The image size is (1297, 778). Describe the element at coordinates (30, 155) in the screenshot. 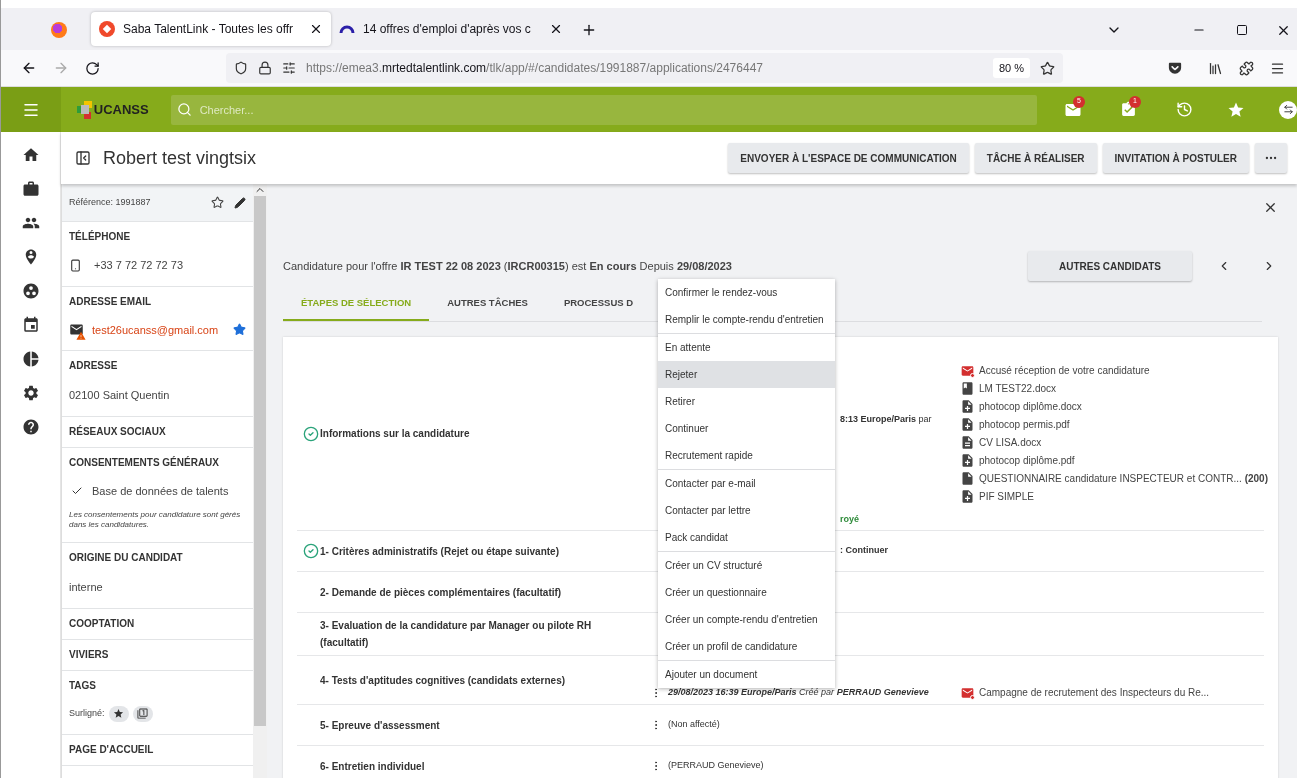

I see `home-icon` at that location.